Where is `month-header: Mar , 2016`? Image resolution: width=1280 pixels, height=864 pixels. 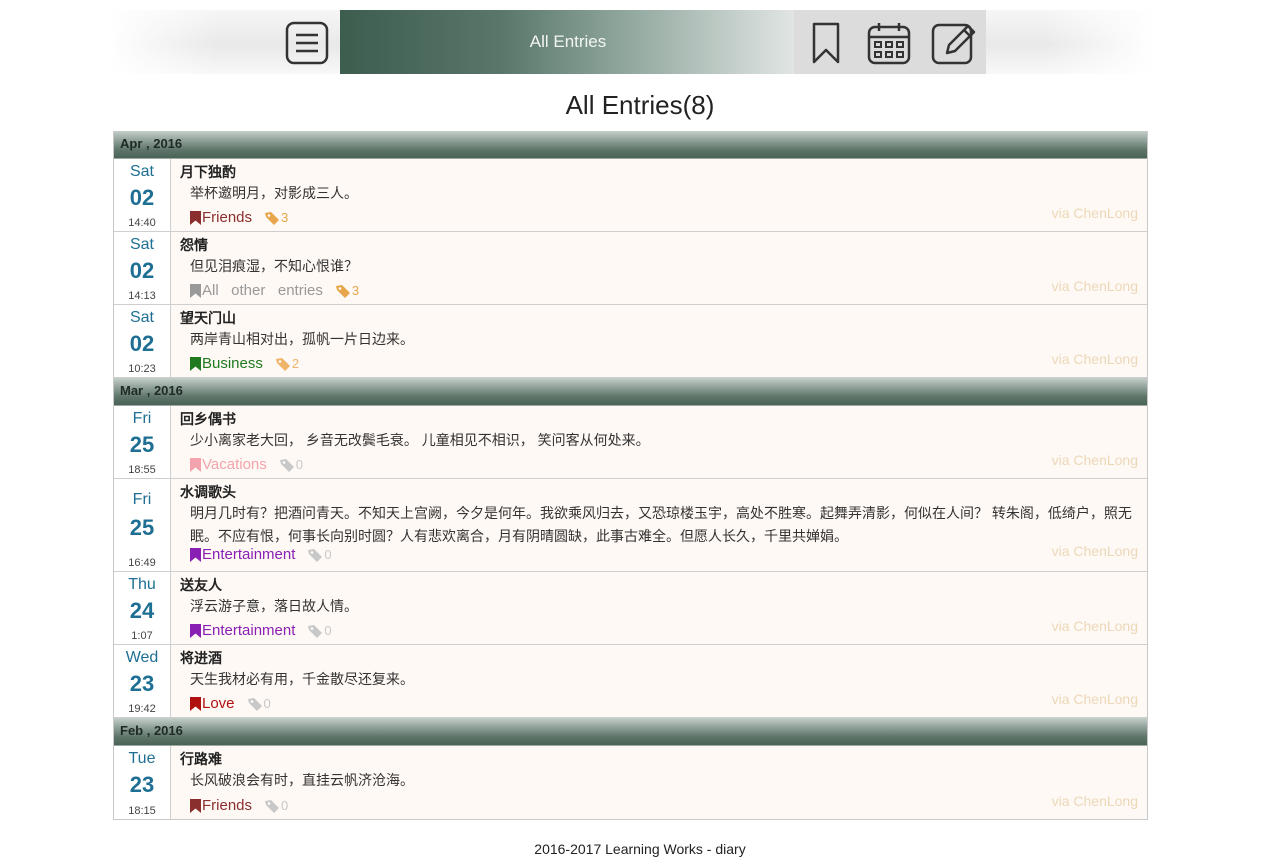
month-header: Mar , 2016 is located at coordinates (630, 392).